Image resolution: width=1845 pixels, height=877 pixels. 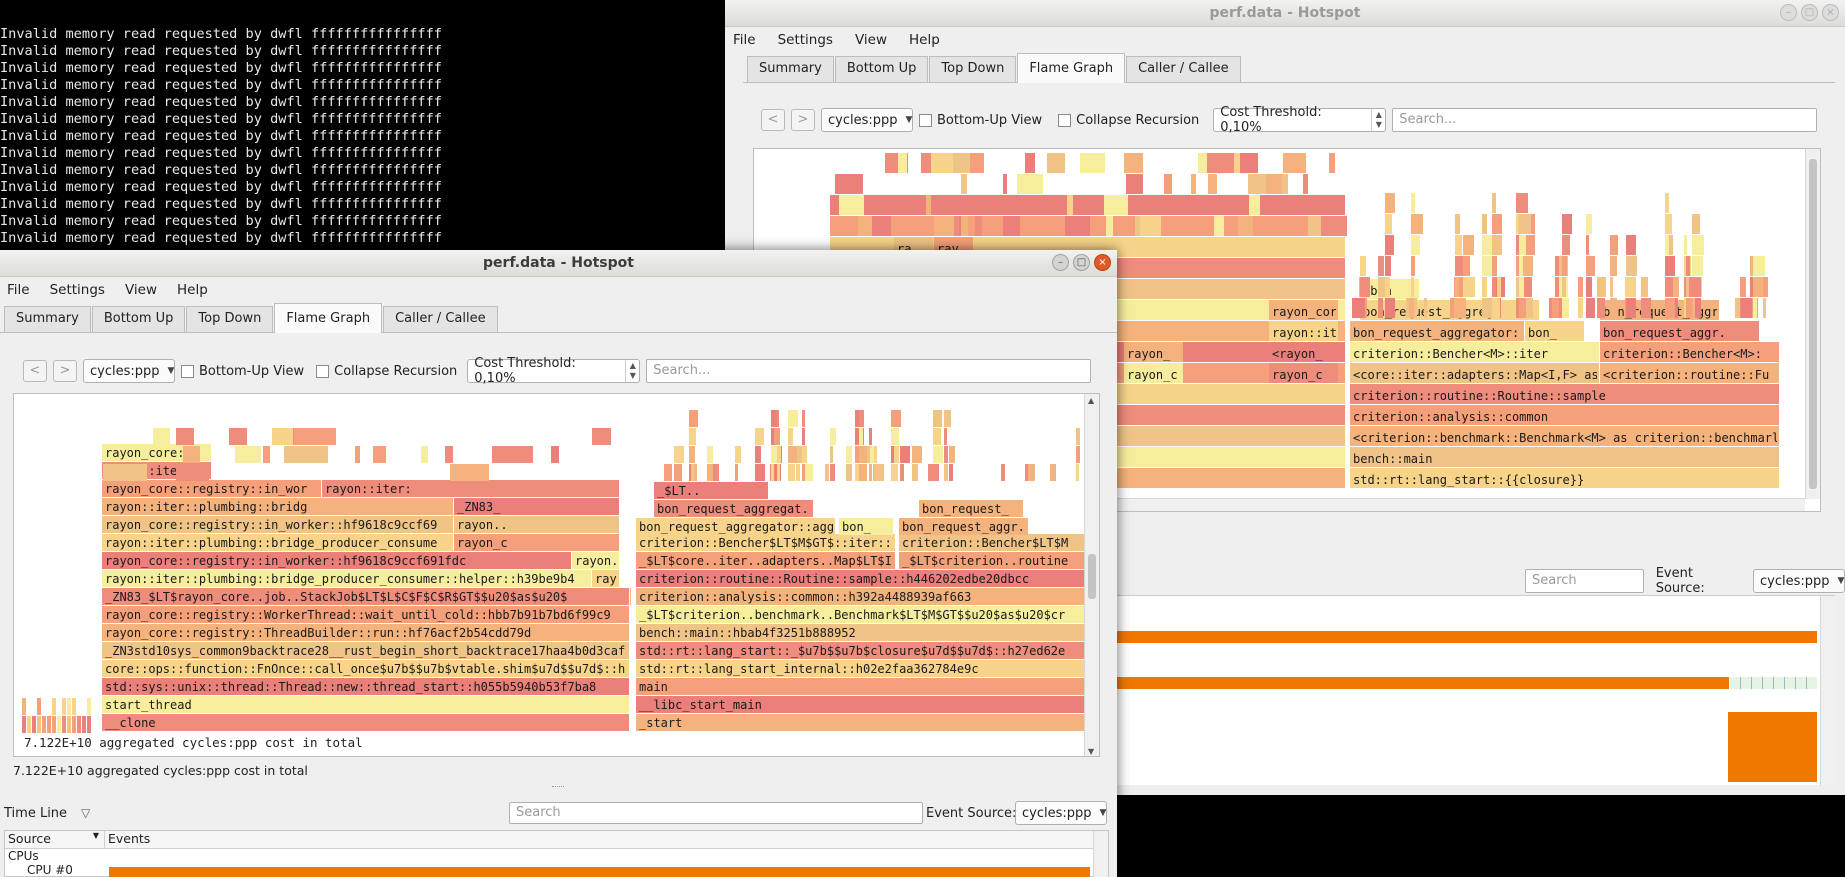 I want to click on front-window-titlebar: perf.data - Hotspot – □ ×, so click(x=558, y=263).